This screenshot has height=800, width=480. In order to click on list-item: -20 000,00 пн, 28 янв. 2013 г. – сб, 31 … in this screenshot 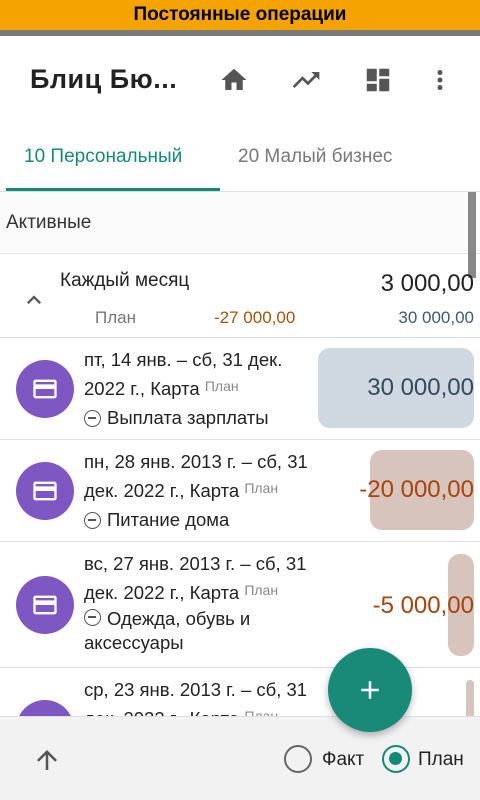, I will do `click(240, 491)`.